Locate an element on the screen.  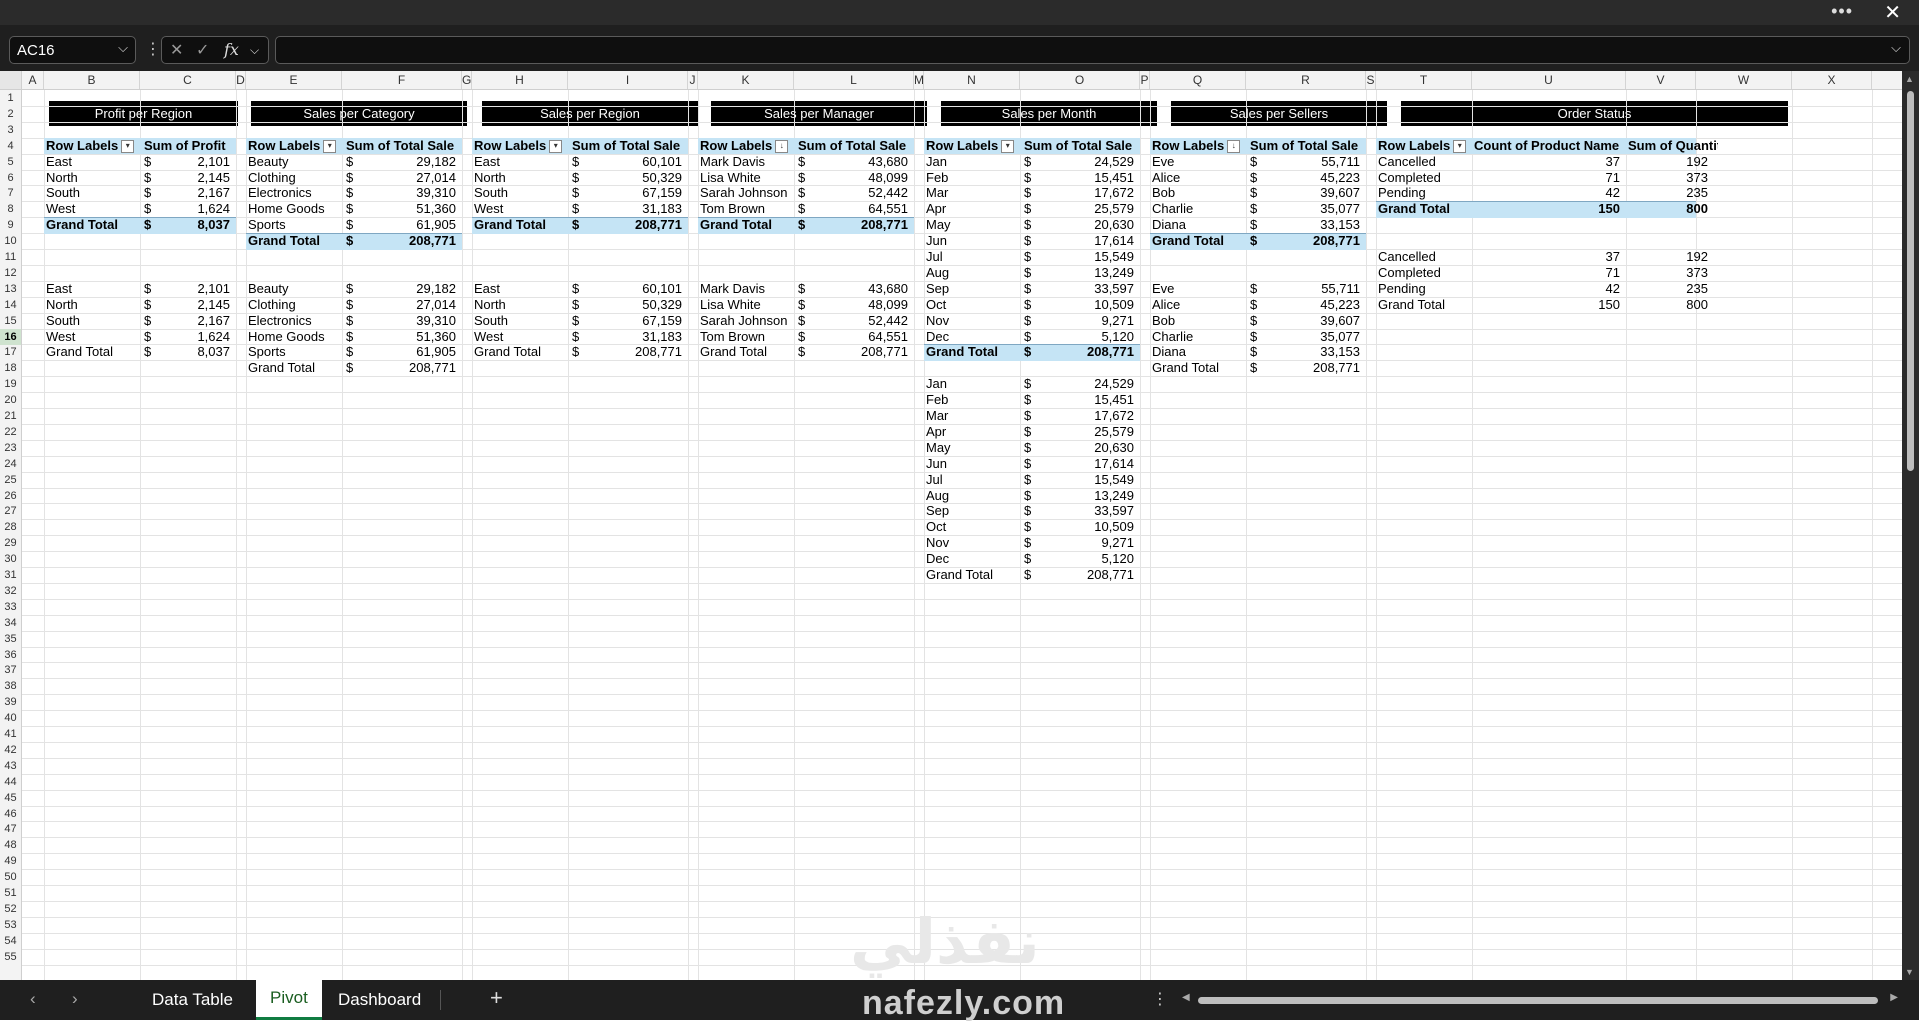
grand-total-count: 150 is located at coordinates (1547, 209).